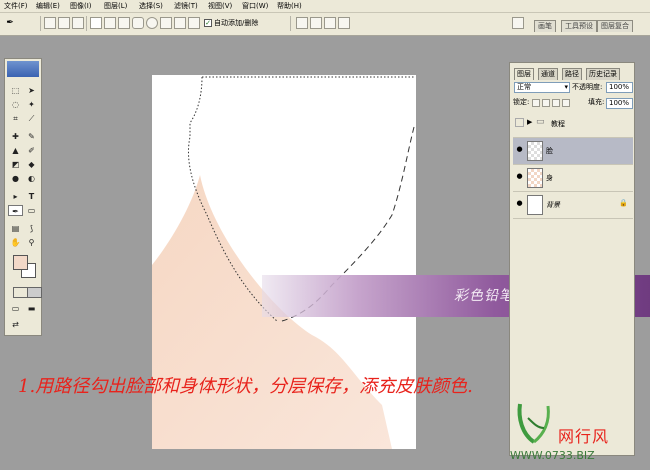 The image size is (650, 470). I want to click on ellipse-icon, so click(152, 23).